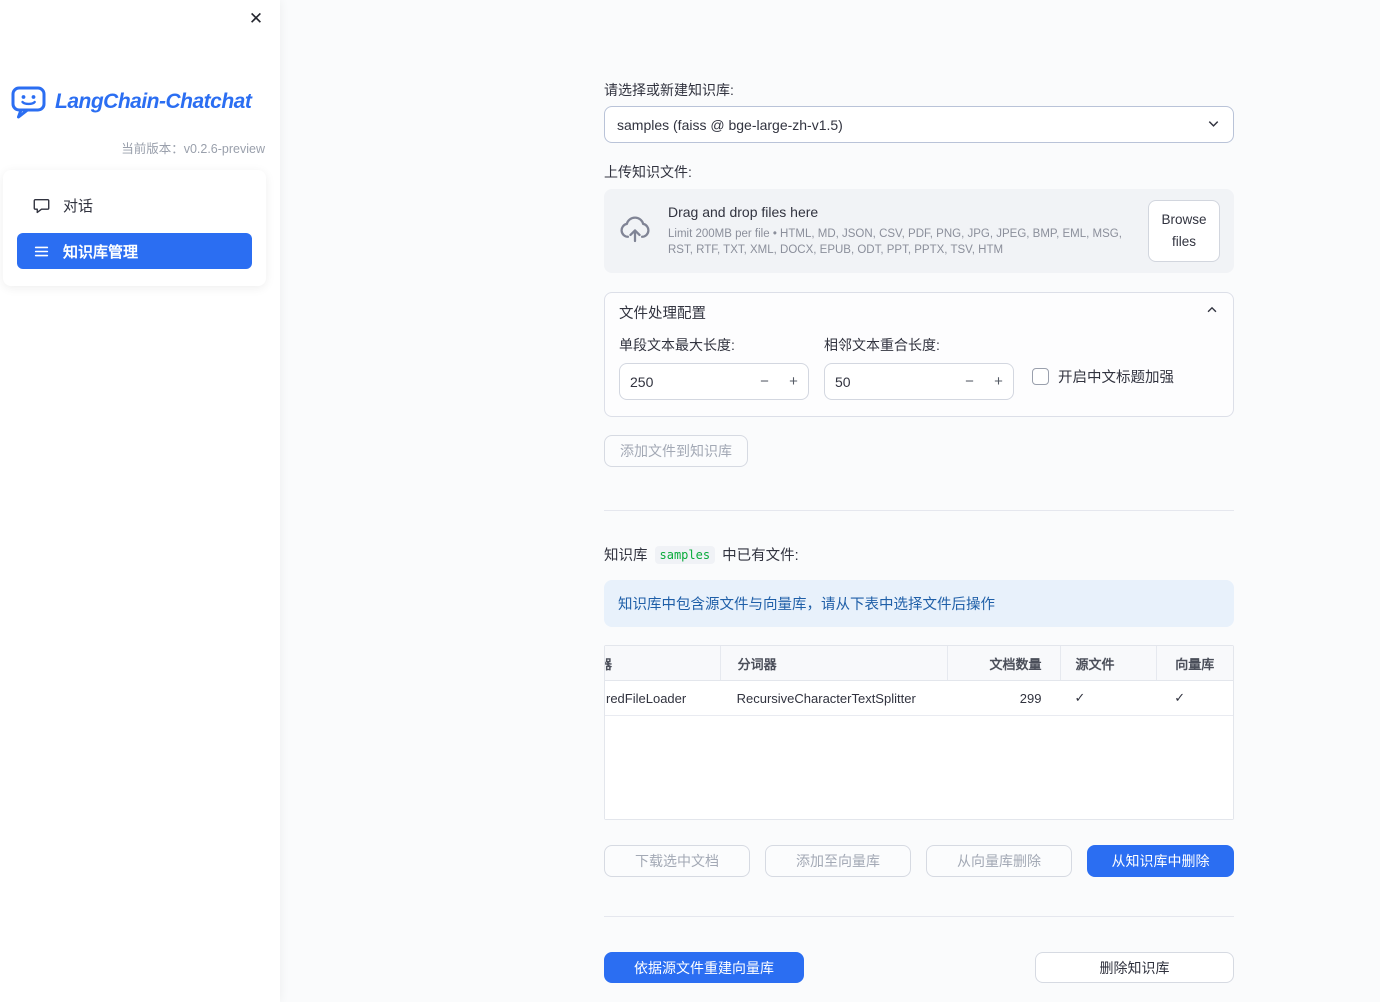 Image resolution: width=1380 pixels, height=1002 pixels. Describe the element at coordinates (685, 554) in the screenshot. I see `kb-name-code: samples` at that location.